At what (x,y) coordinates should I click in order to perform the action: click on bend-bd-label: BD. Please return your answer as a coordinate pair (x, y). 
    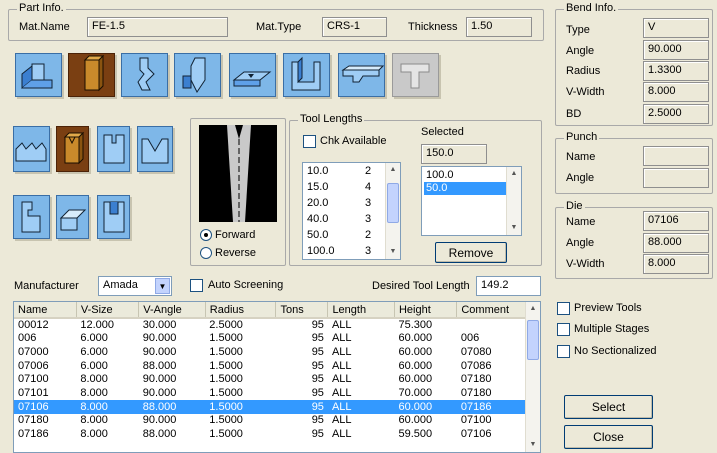
    Looking at the image, I should click on (574, 114).